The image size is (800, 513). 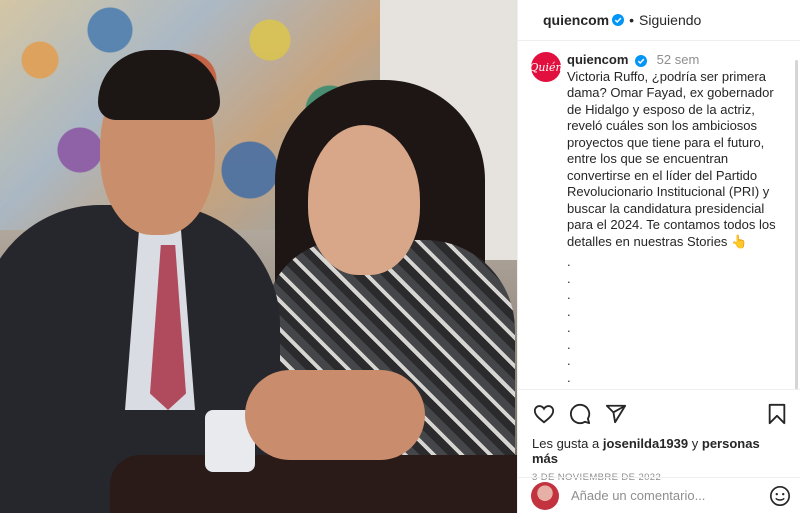 I want to click on clasped-hands, so click(x=335, y=415).